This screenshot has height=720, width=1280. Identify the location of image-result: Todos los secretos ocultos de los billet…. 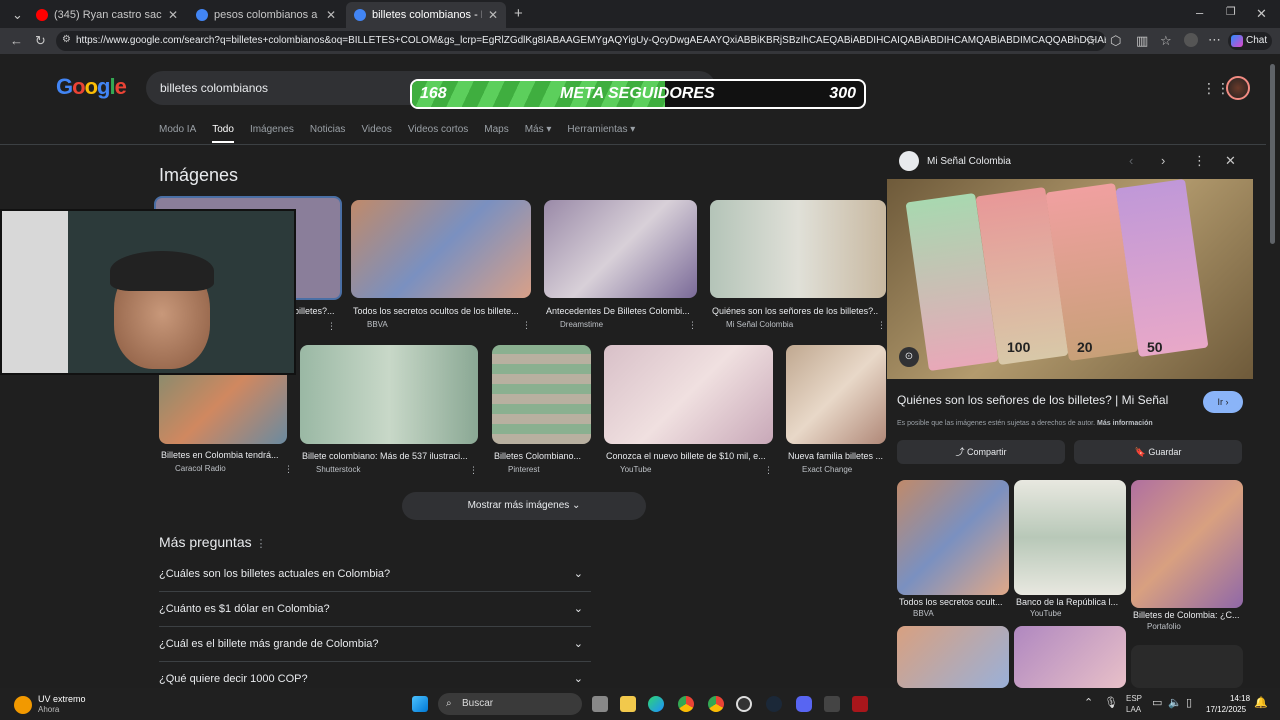
(441, 270).